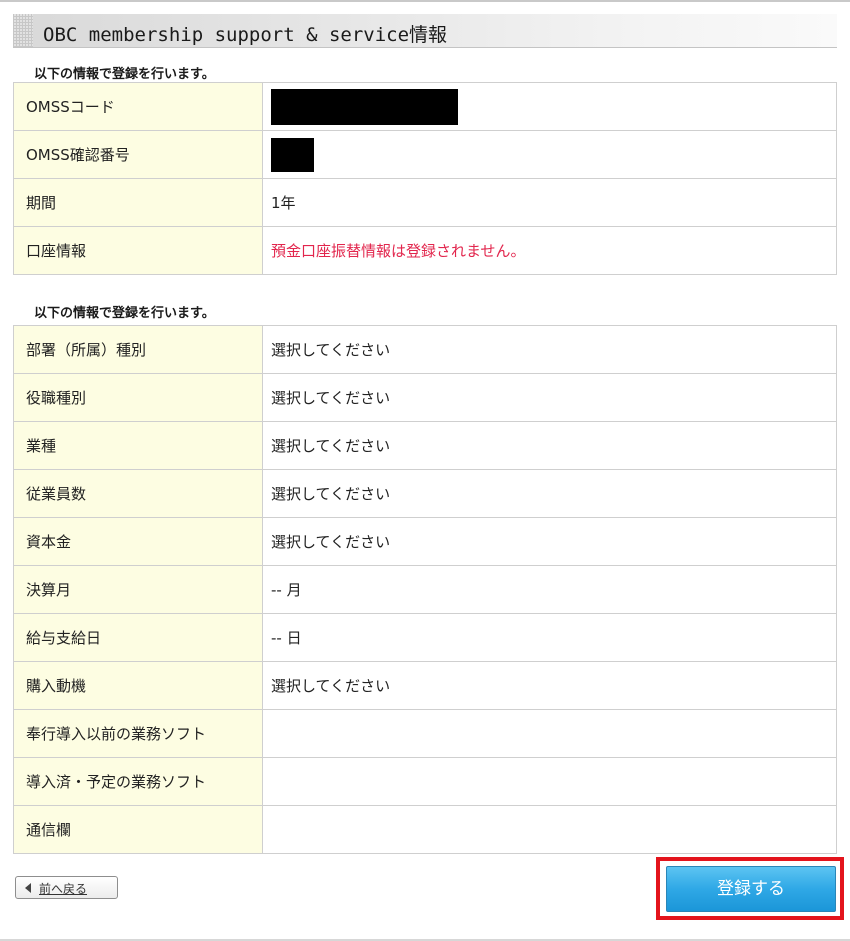 The width and height of the screenshot is (850, 941). I want to click on row-value-account-warning: 預金口座振替情報は登録されません。, so click(549, 250).